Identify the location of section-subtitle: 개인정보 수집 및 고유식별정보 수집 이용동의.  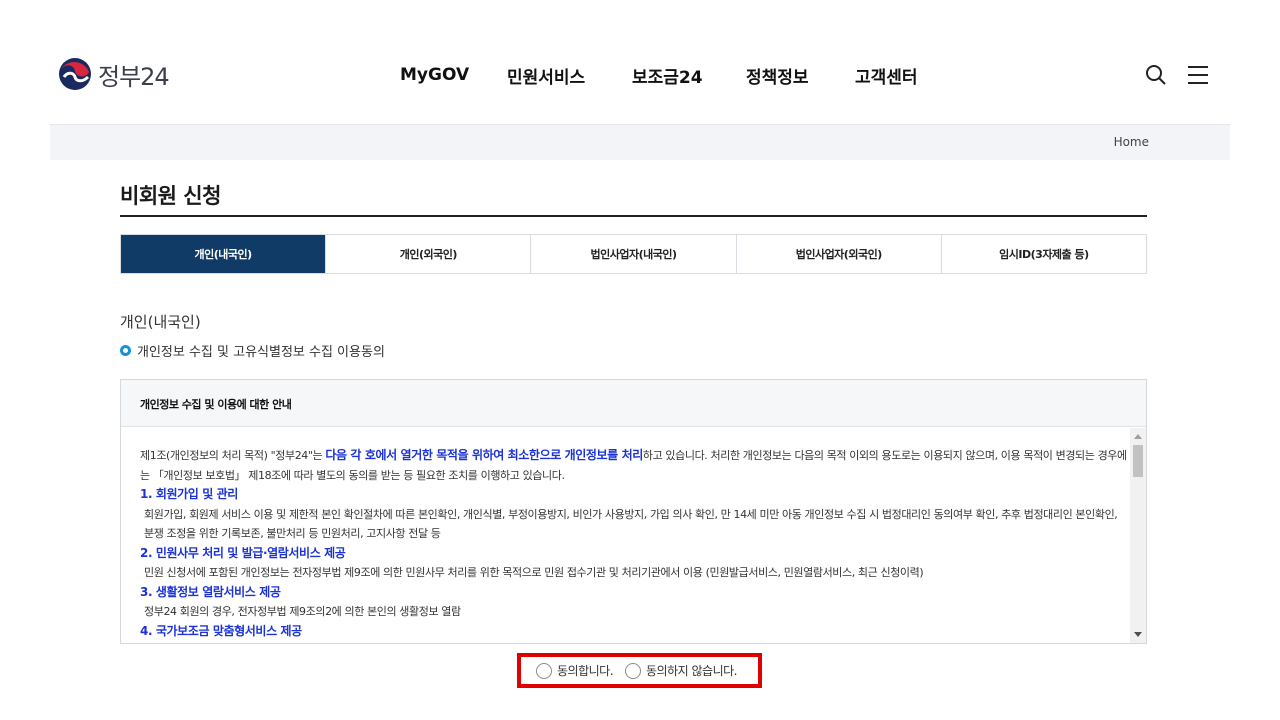
(252, 350).